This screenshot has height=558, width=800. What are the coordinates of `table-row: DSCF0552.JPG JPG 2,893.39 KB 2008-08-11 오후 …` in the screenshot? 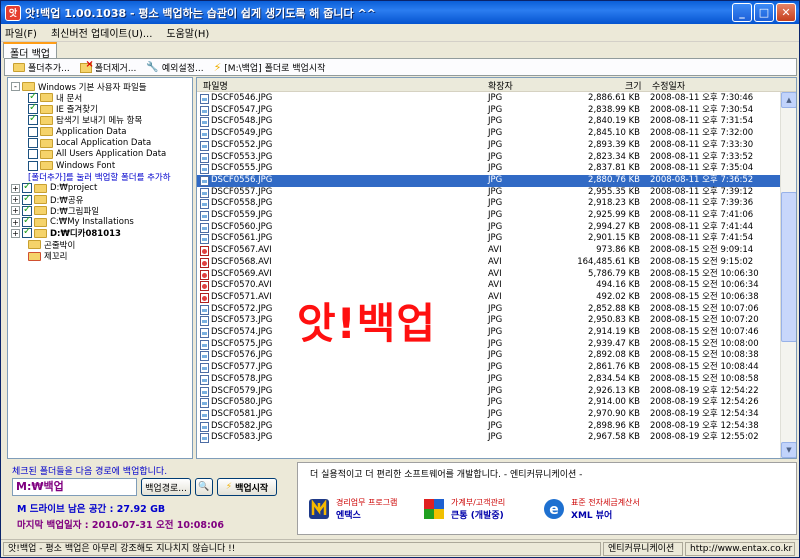 It's located at (488, 146).